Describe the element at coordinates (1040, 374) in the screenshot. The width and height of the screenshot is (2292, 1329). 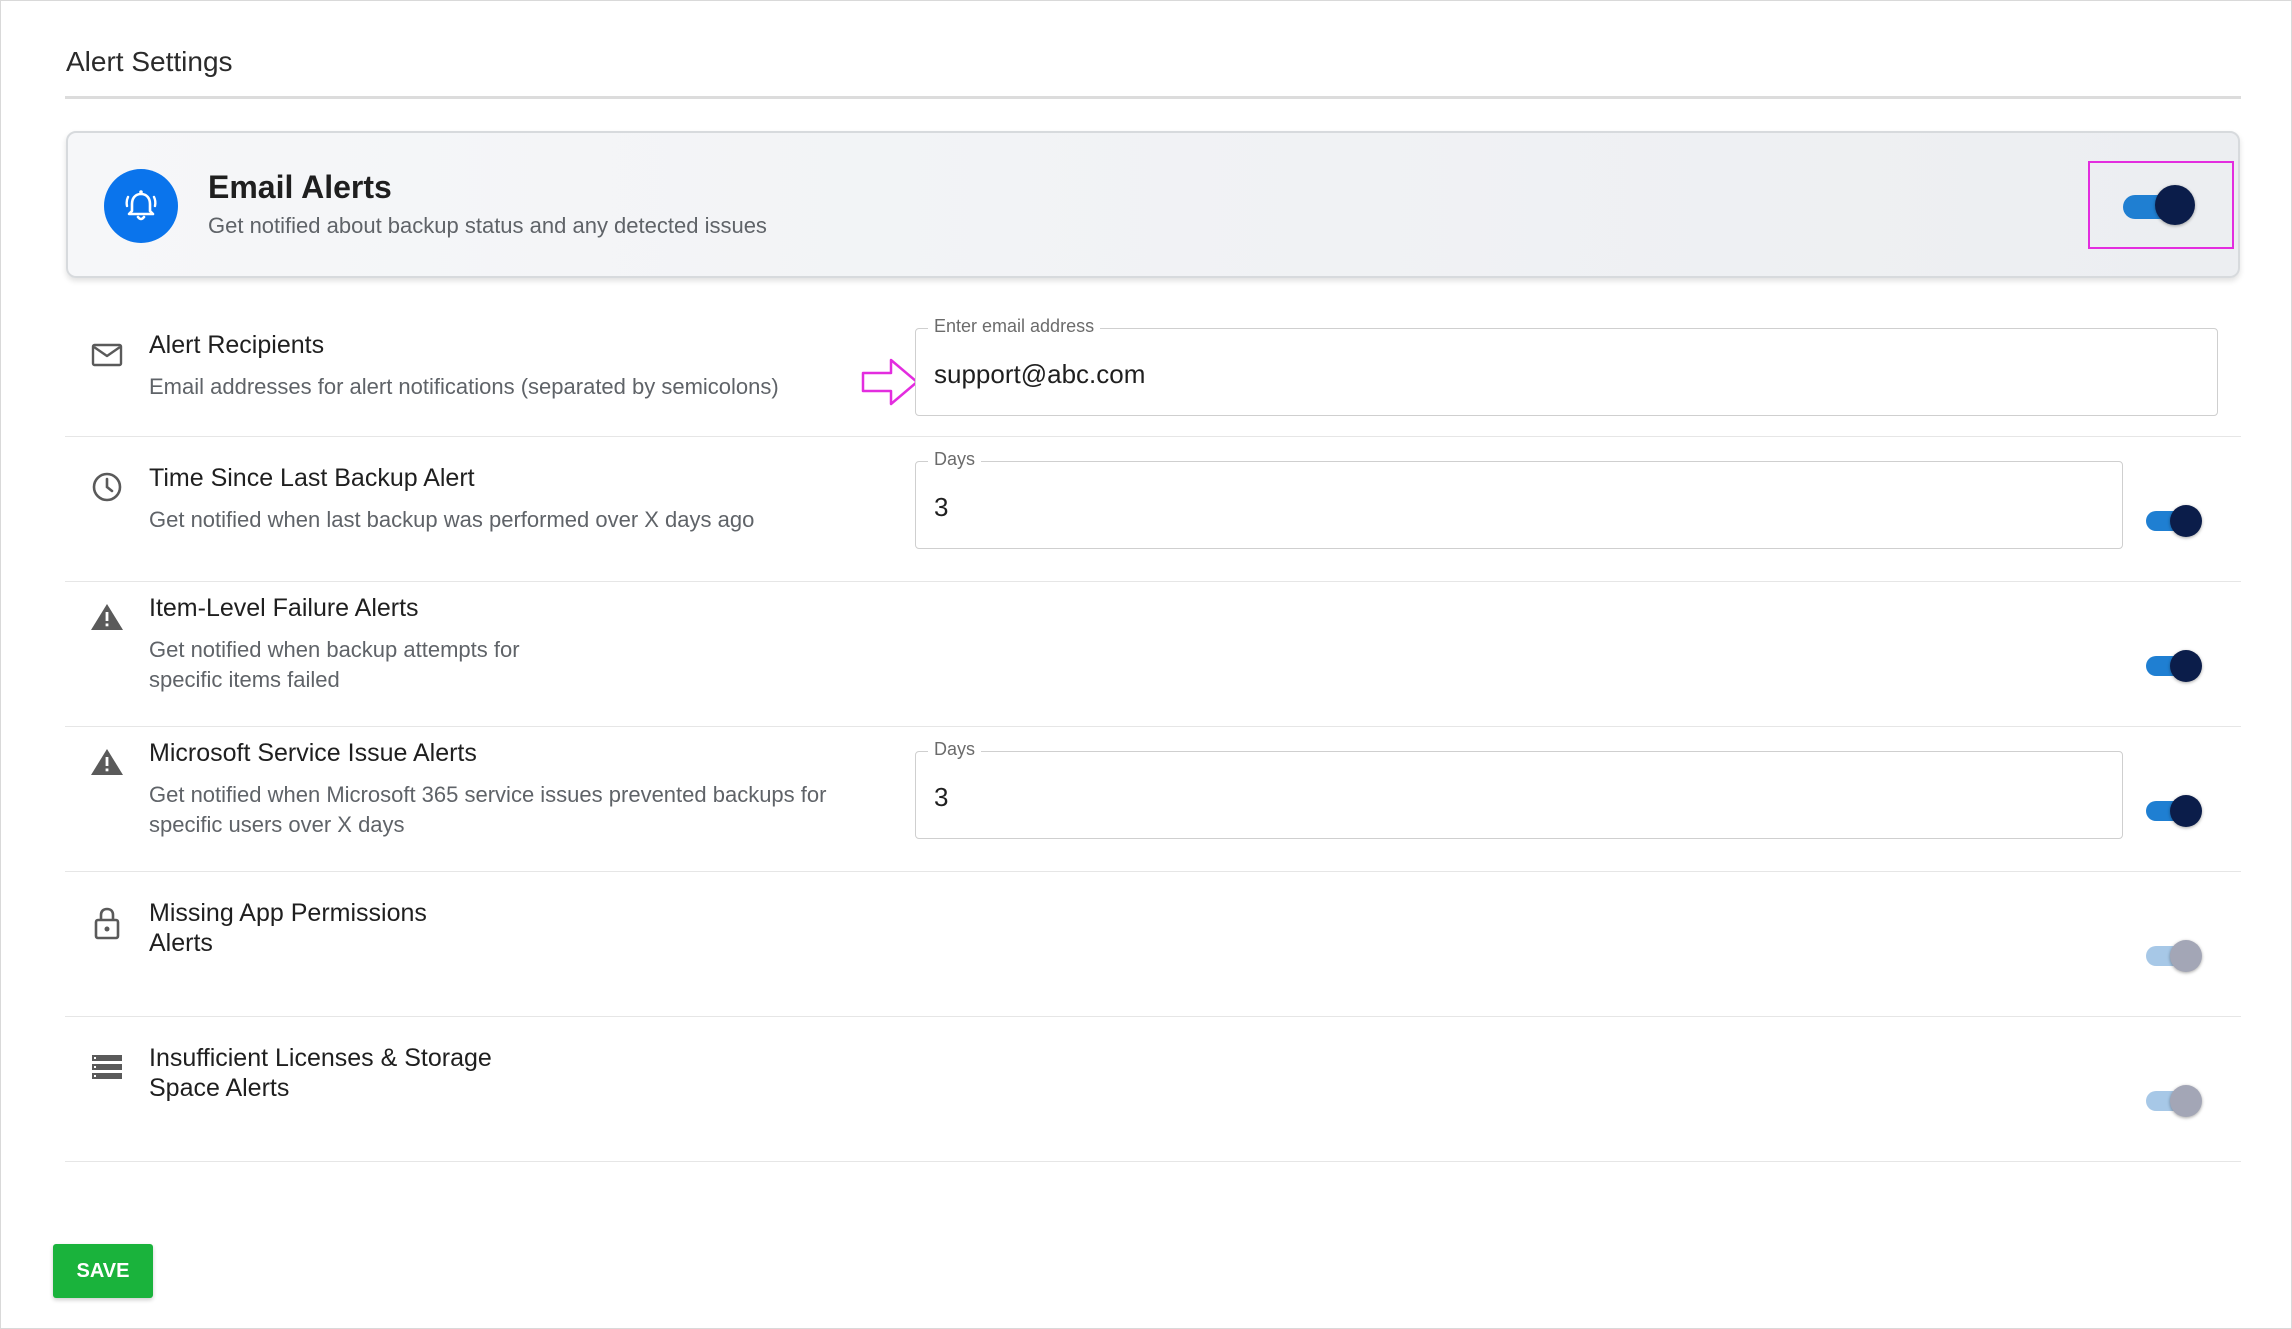
I see `email-field-value: support@abc.com` at that location.